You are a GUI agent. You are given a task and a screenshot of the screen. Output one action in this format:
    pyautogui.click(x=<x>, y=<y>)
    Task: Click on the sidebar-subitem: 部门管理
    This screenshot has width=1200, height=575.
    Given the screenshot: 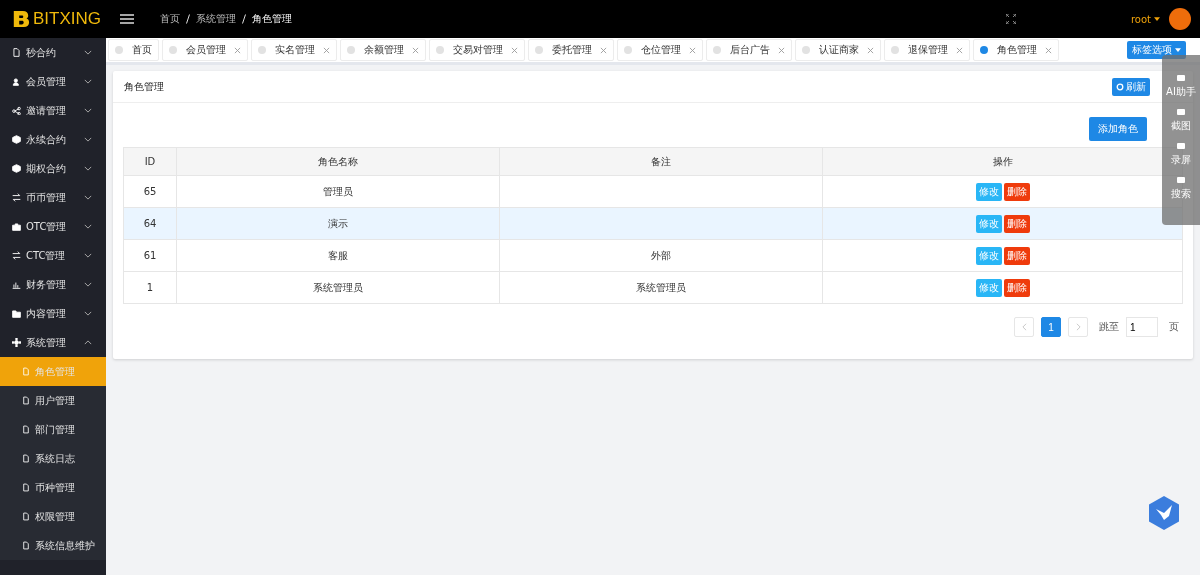 What is the action you would take?
    pyautogui.click(x=53, y=429)
    